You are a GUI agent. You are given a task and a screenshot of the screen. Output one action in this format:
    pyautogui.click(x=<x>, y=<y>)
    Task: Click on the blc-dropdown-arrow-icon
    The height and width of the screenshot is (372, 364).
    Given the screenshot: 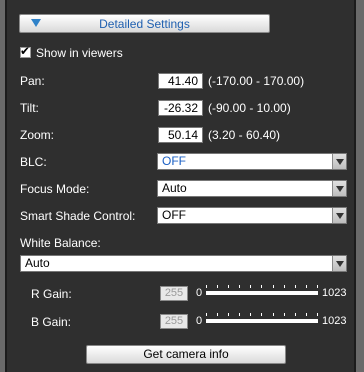 What is the action you would take?
    pyautogui.click(x=339, y=161)
    